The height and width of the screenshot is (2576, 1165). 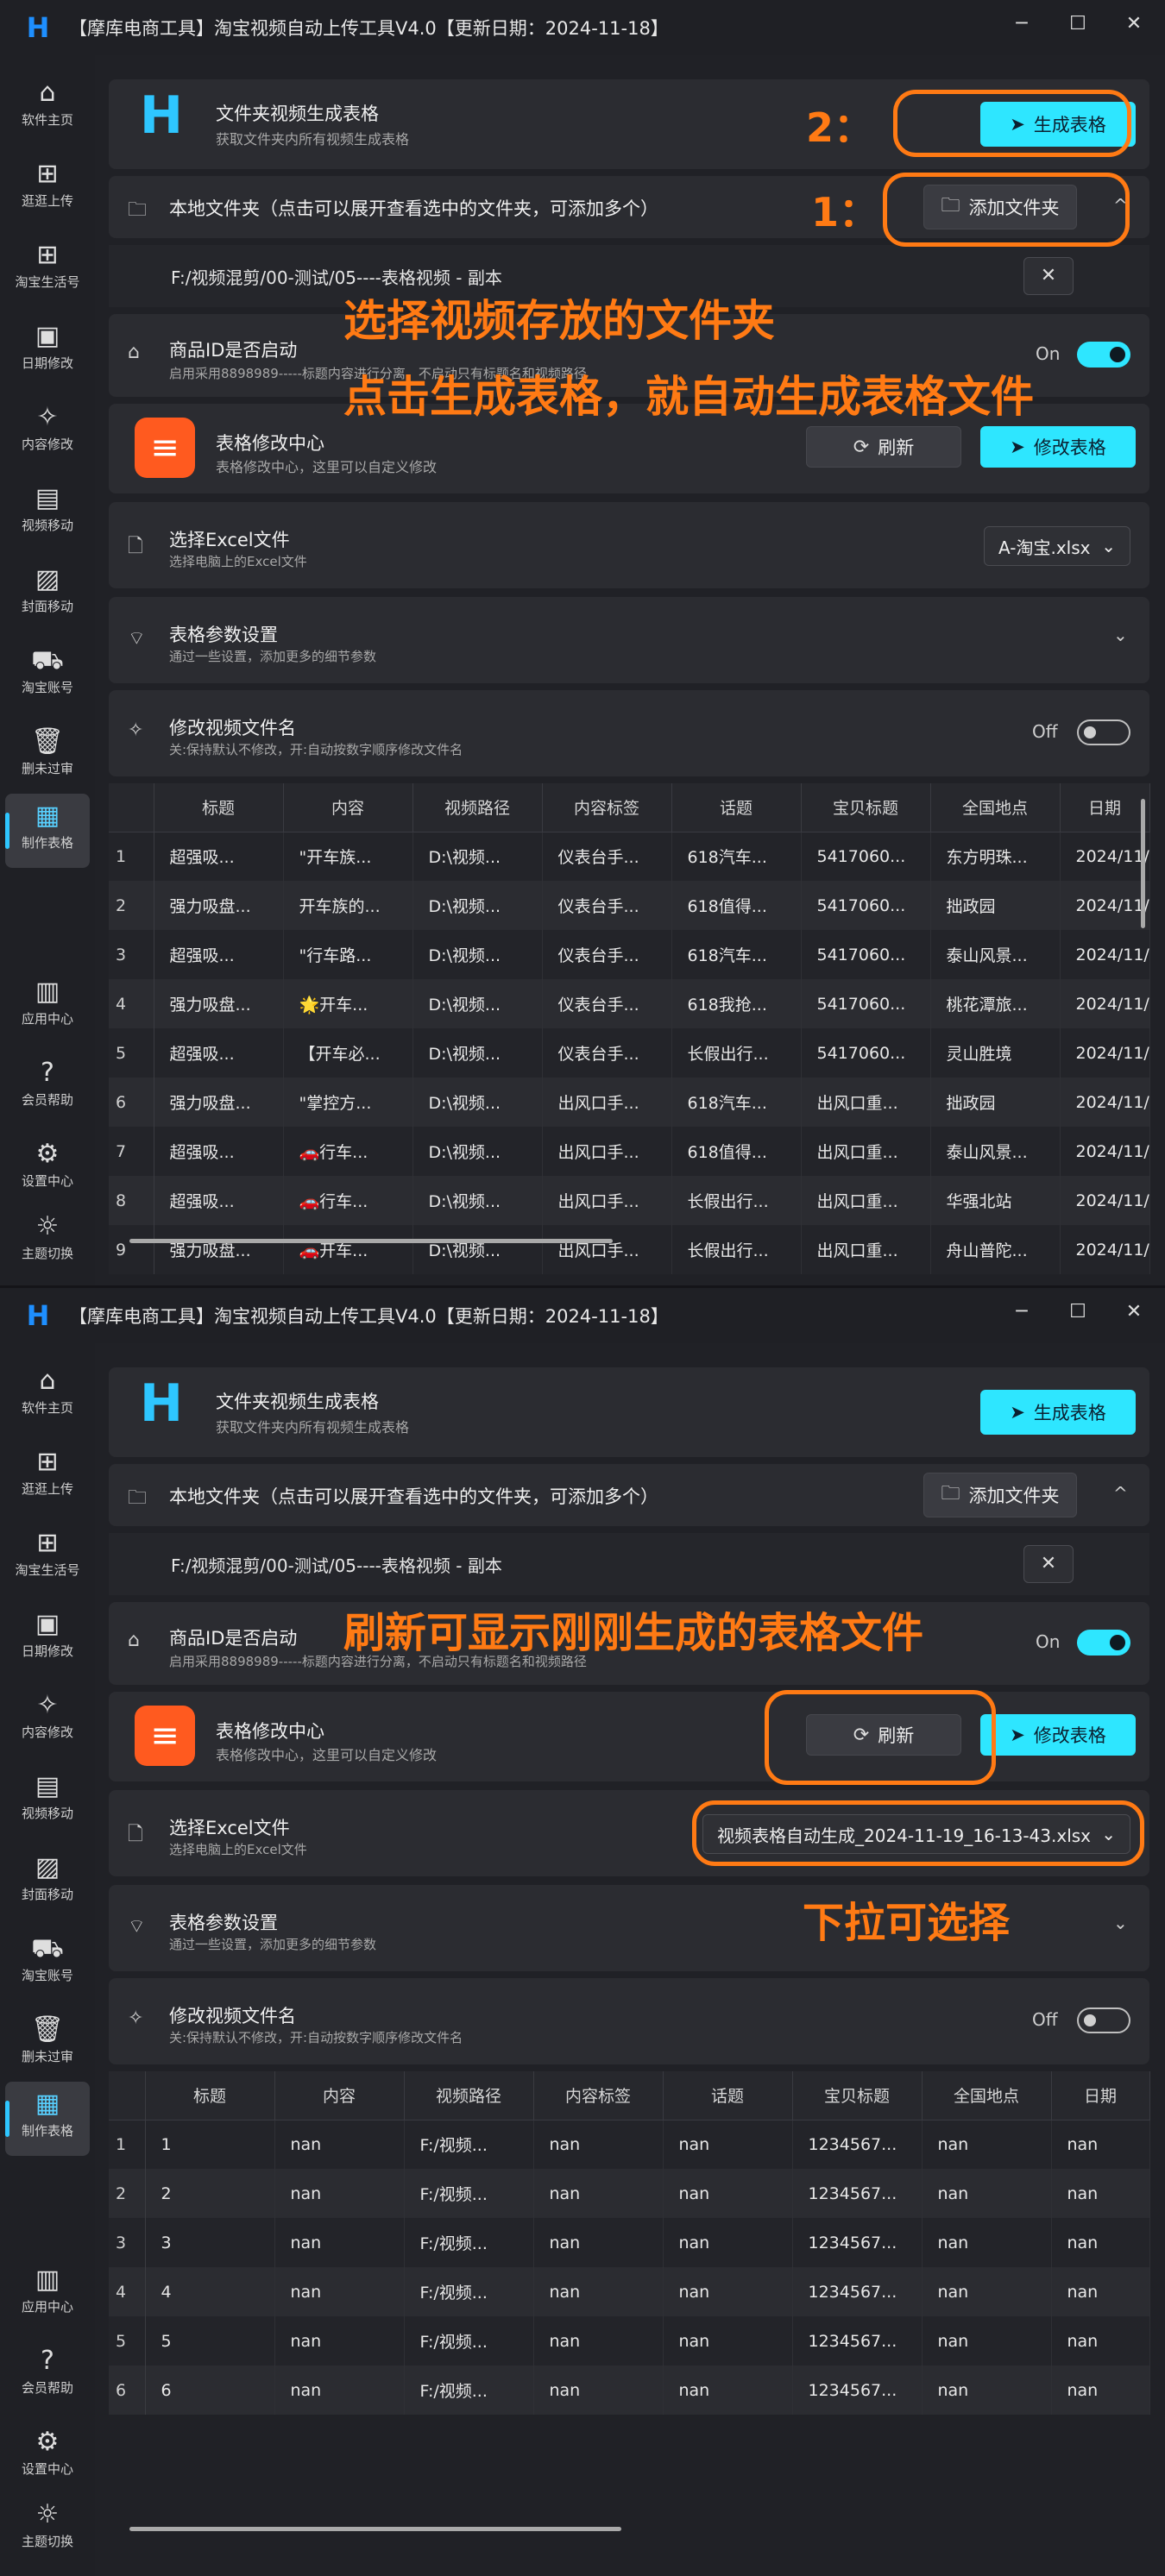 What do you see at coordinates (1100, 2095) in the screenshot?
I see `col-header: 日期` at bounding box center [1100, 2095].